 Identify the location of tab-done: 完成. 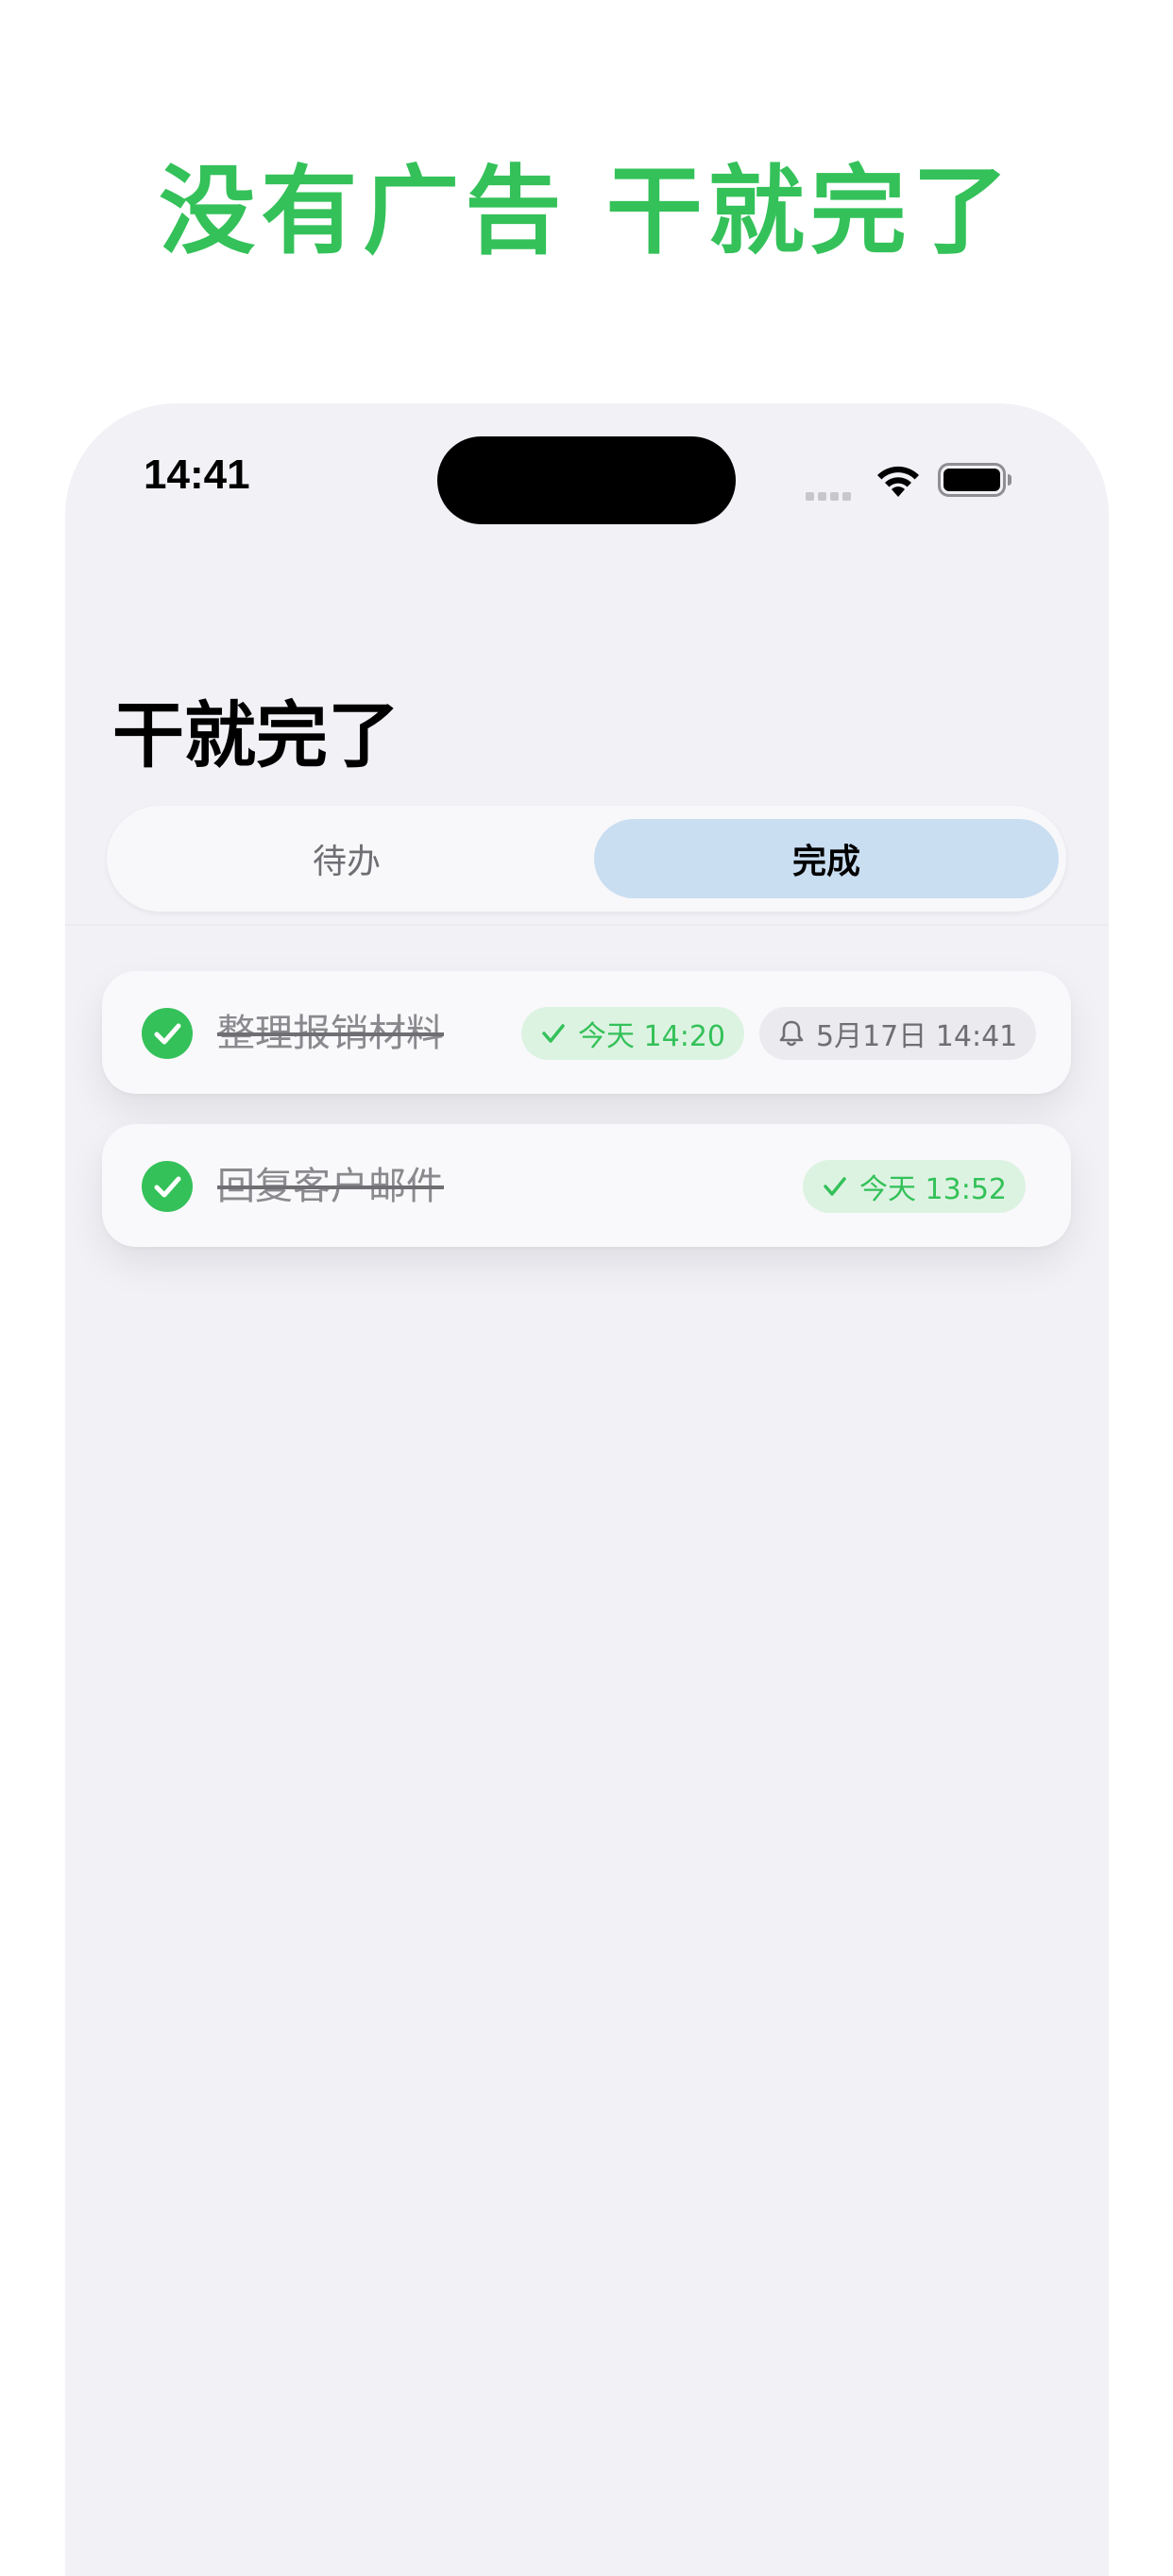
(826, 859).